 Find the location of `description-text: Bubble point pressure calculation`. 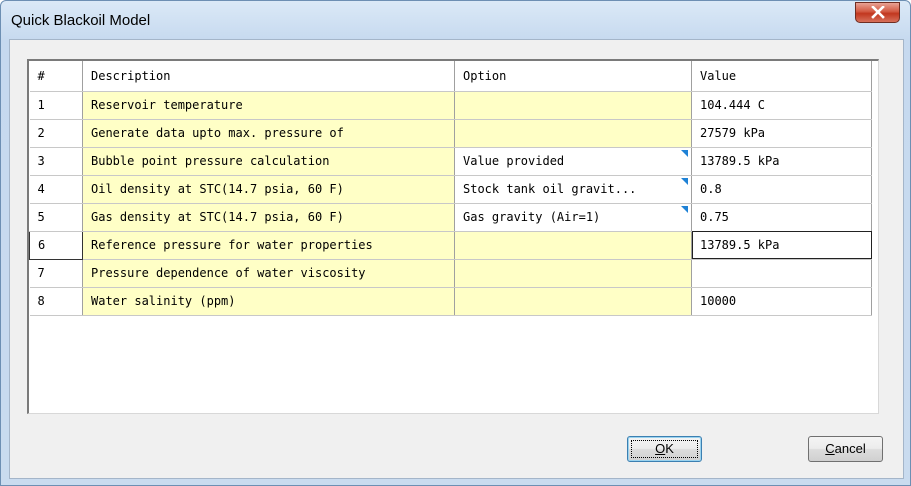

description-text: Bubble point pressure calculation is located at coordinates (210, 161).